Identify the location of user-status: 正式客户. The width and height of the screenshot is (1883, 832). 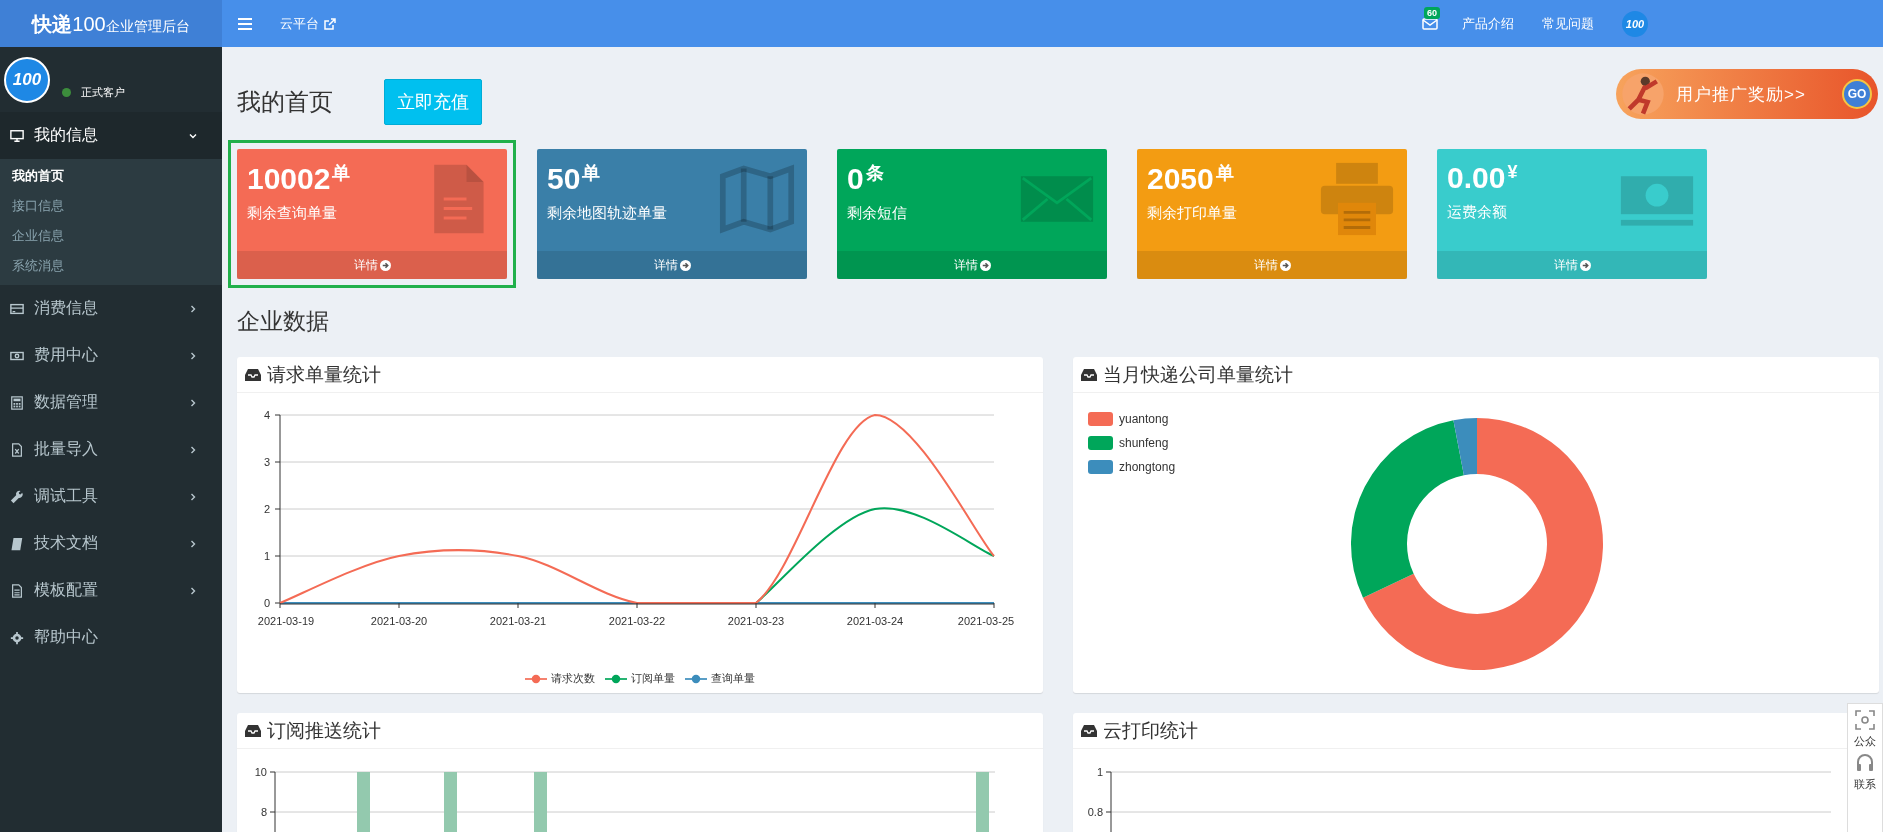
(103, 92).